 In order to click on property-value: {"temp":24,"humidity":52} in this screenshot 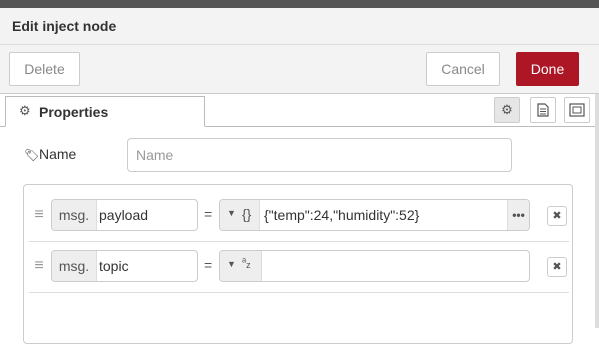, I will do `click(341, 215)`.